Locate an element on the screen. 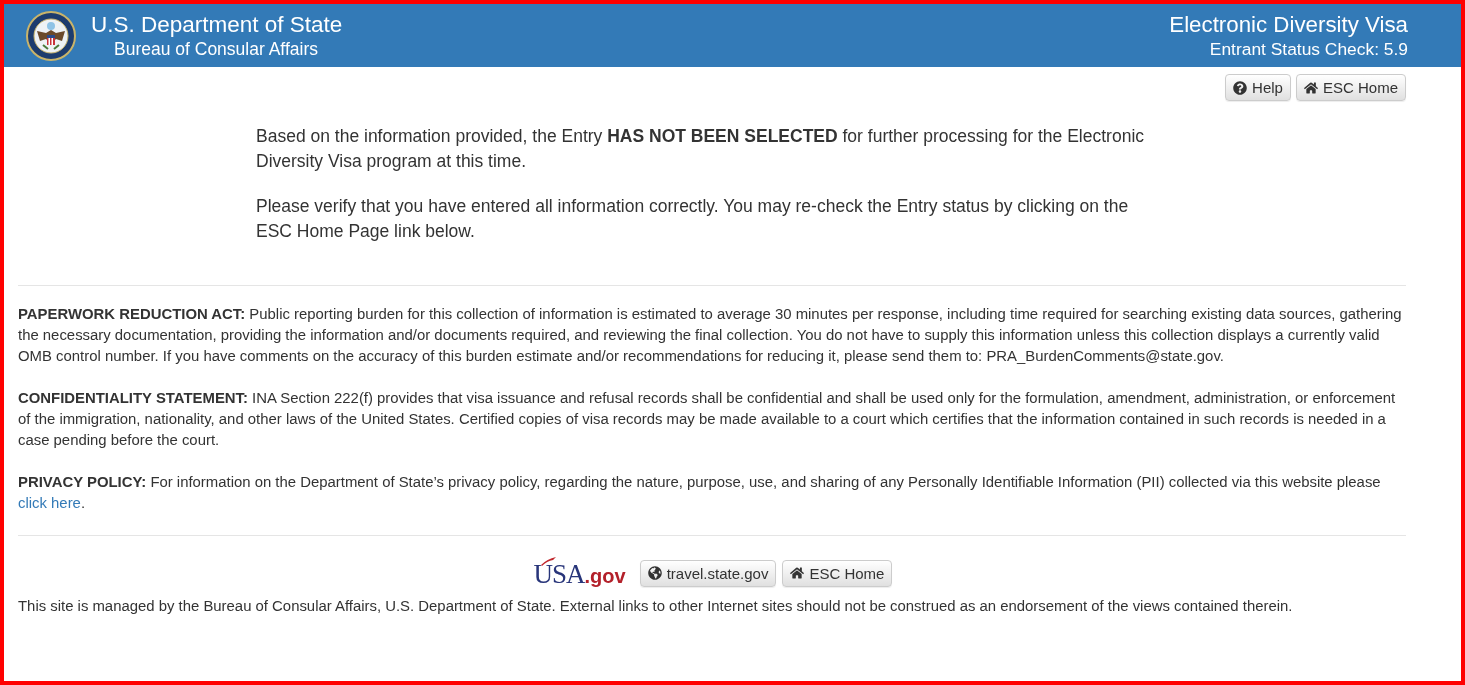 The height and width of the screenshot is (685, 1465). app-subtitle: Entrant Status Check: 5.9 is located at coordinates (1308, 48).